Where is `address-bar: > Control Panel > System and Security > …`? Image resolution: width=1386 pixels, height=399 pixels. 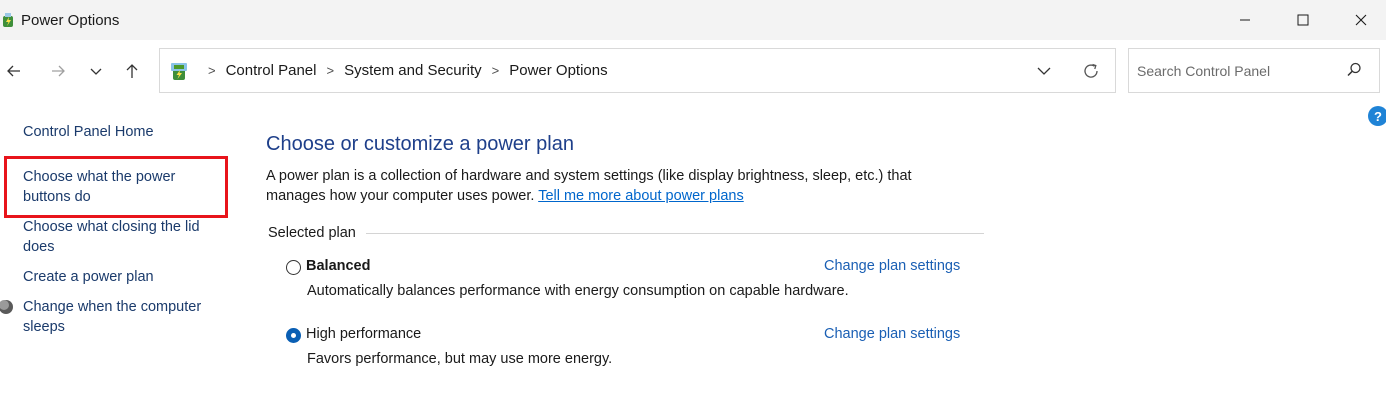 address-bar: > Control Panel > System and Security > … is located at coordinates (637, 70).